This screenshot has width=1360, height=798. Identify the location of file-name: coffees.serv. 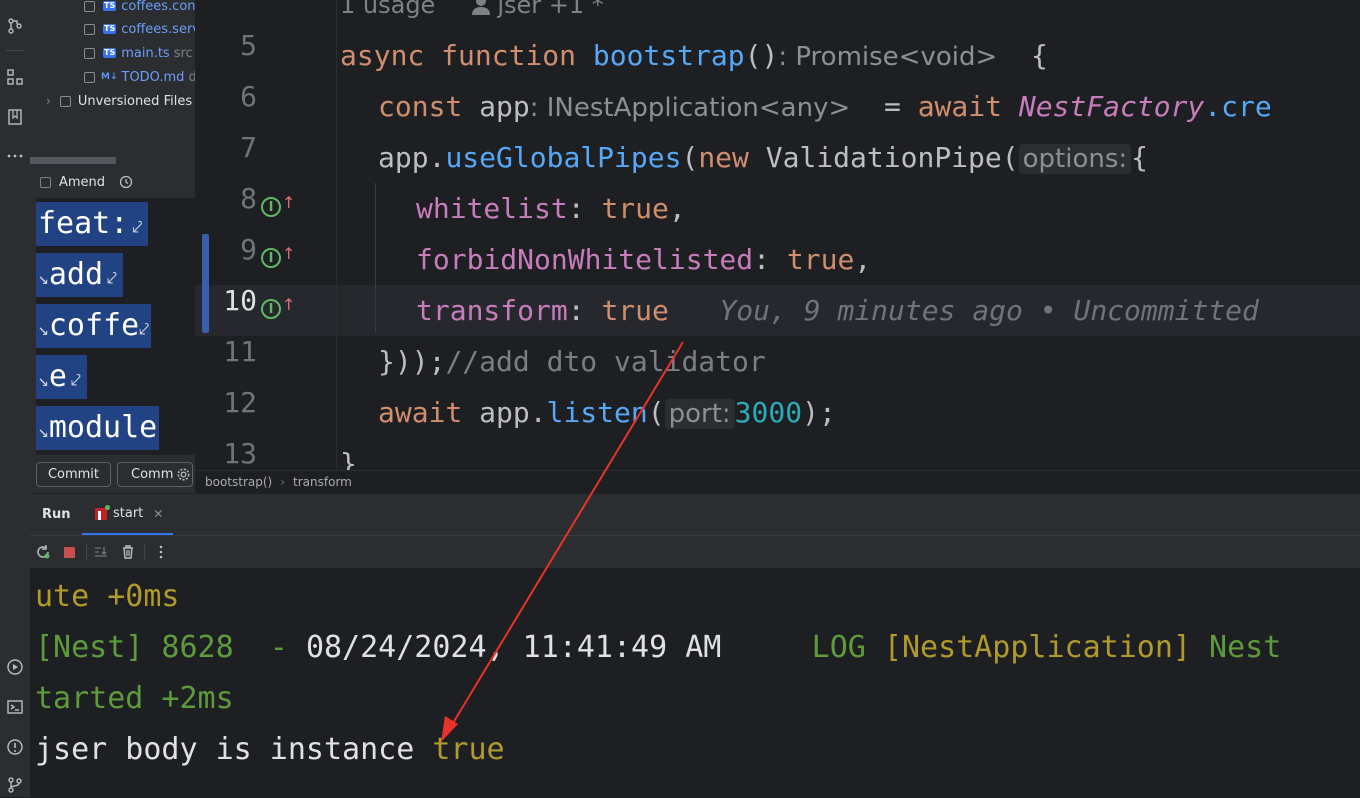
(158, 29).